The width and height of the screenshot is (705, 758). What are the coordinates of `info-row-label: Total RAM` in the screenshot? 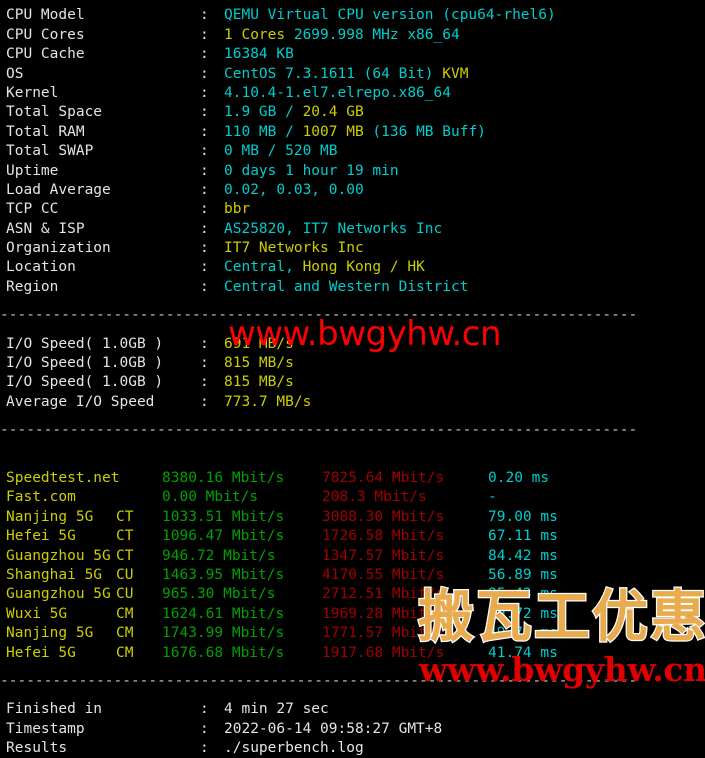 It's located at (45, 131).